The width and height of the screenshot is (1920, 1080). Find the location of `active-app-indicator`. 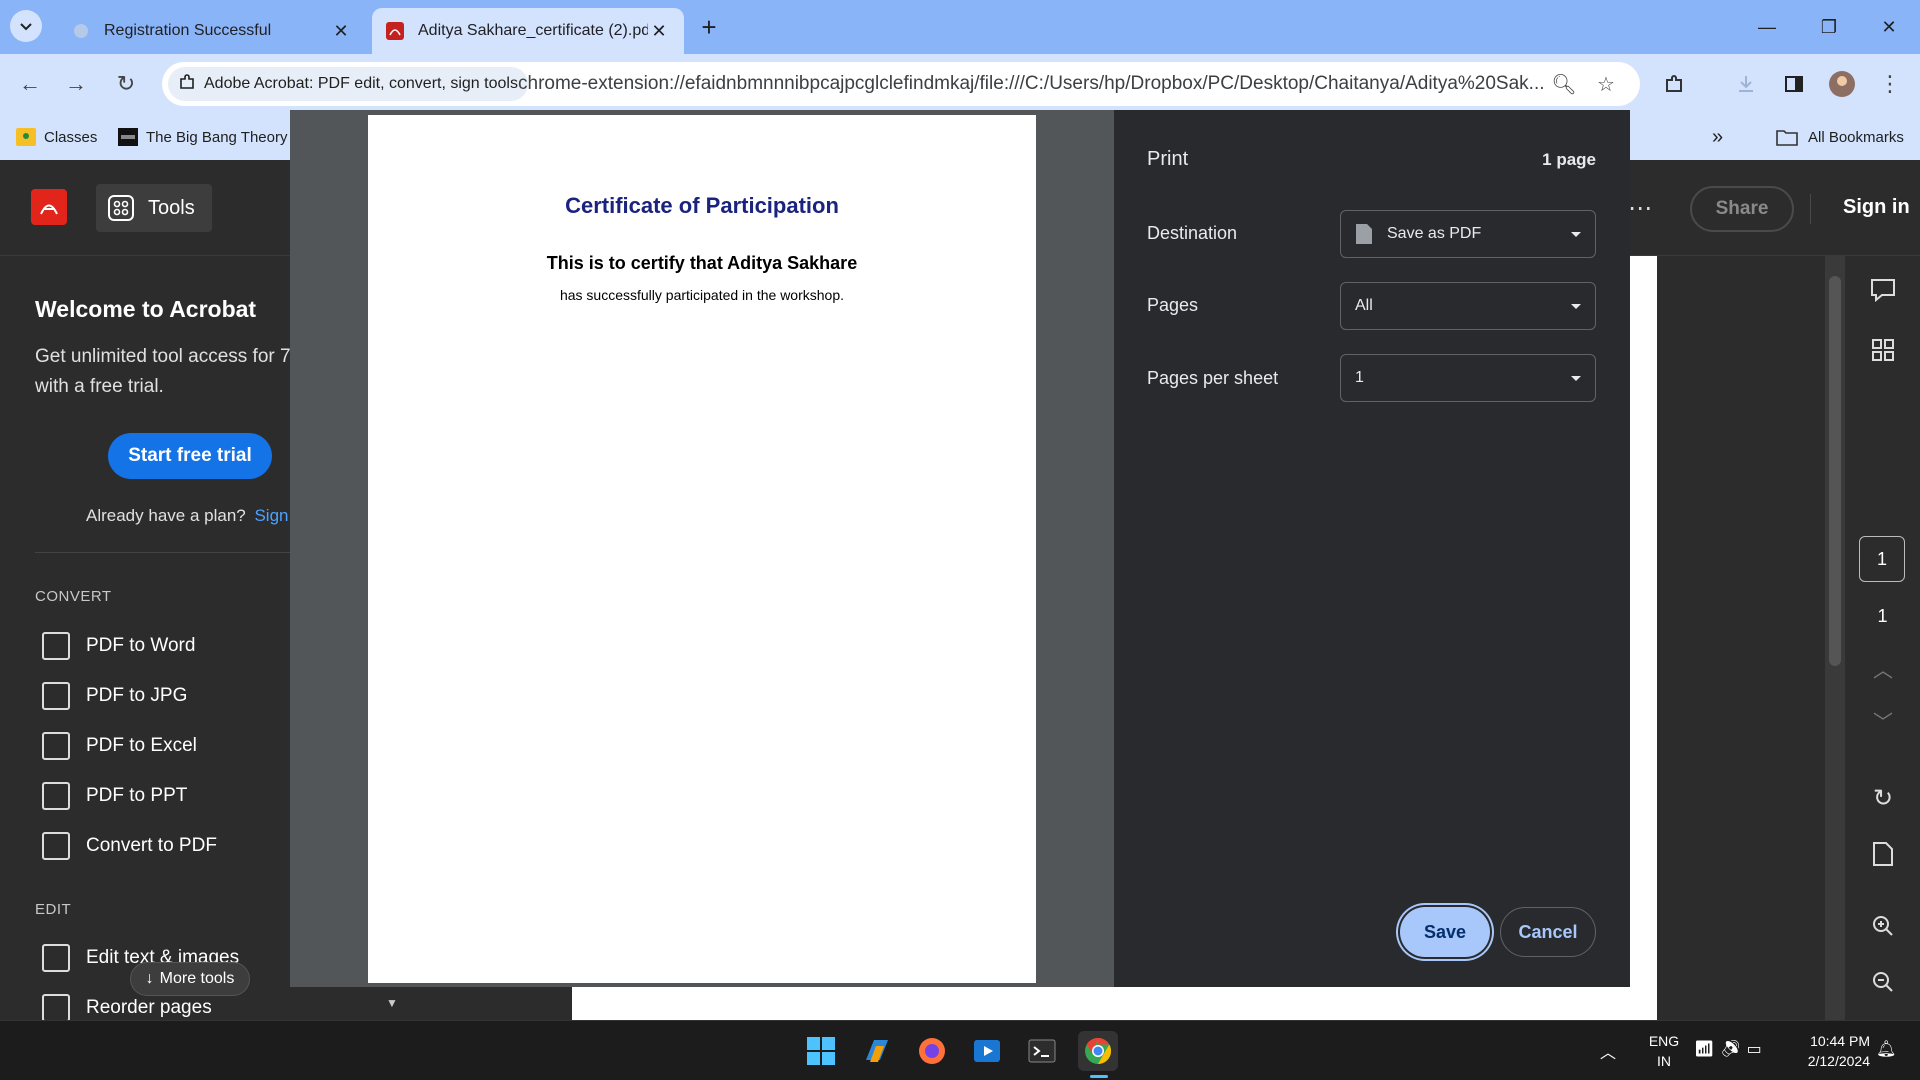

active-app-indicator is located at coordinates (1099, 1076).